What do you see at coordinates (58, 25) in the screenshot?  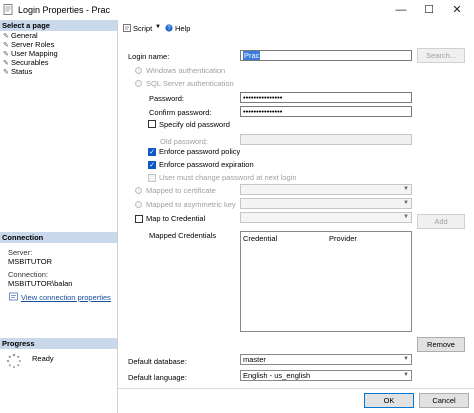 I see `select-page-header: Select a page` at bounding box center [58, 25].